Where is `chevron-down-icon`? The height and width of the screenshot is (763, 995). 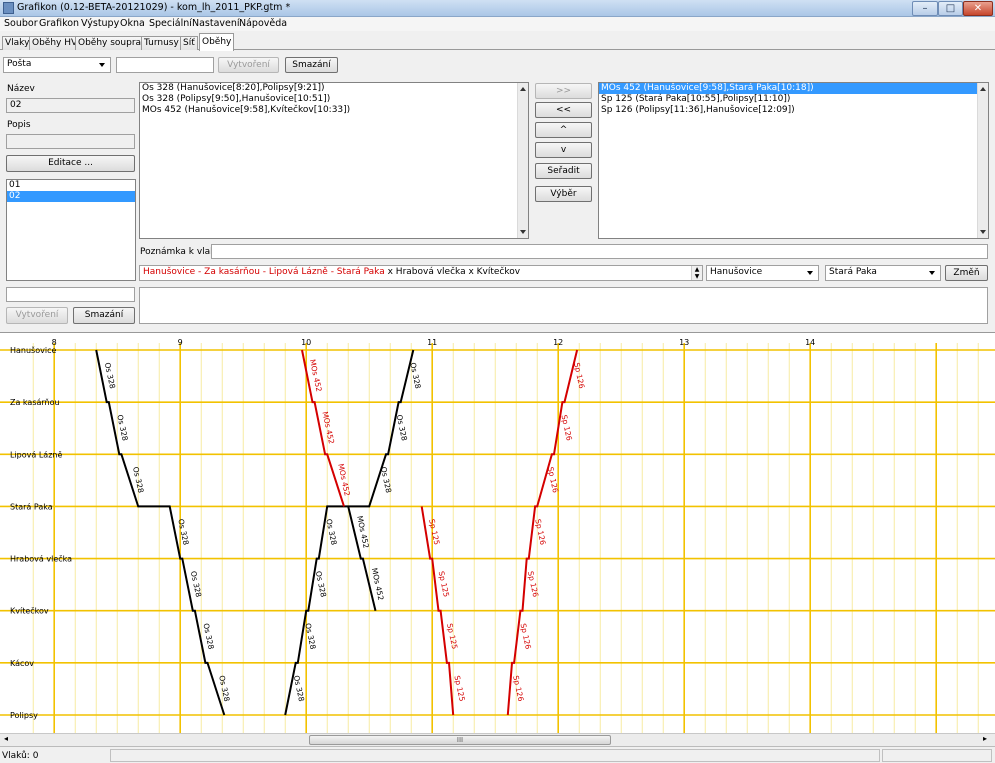 chevron-down-icon is located at coordinates (810, 273).